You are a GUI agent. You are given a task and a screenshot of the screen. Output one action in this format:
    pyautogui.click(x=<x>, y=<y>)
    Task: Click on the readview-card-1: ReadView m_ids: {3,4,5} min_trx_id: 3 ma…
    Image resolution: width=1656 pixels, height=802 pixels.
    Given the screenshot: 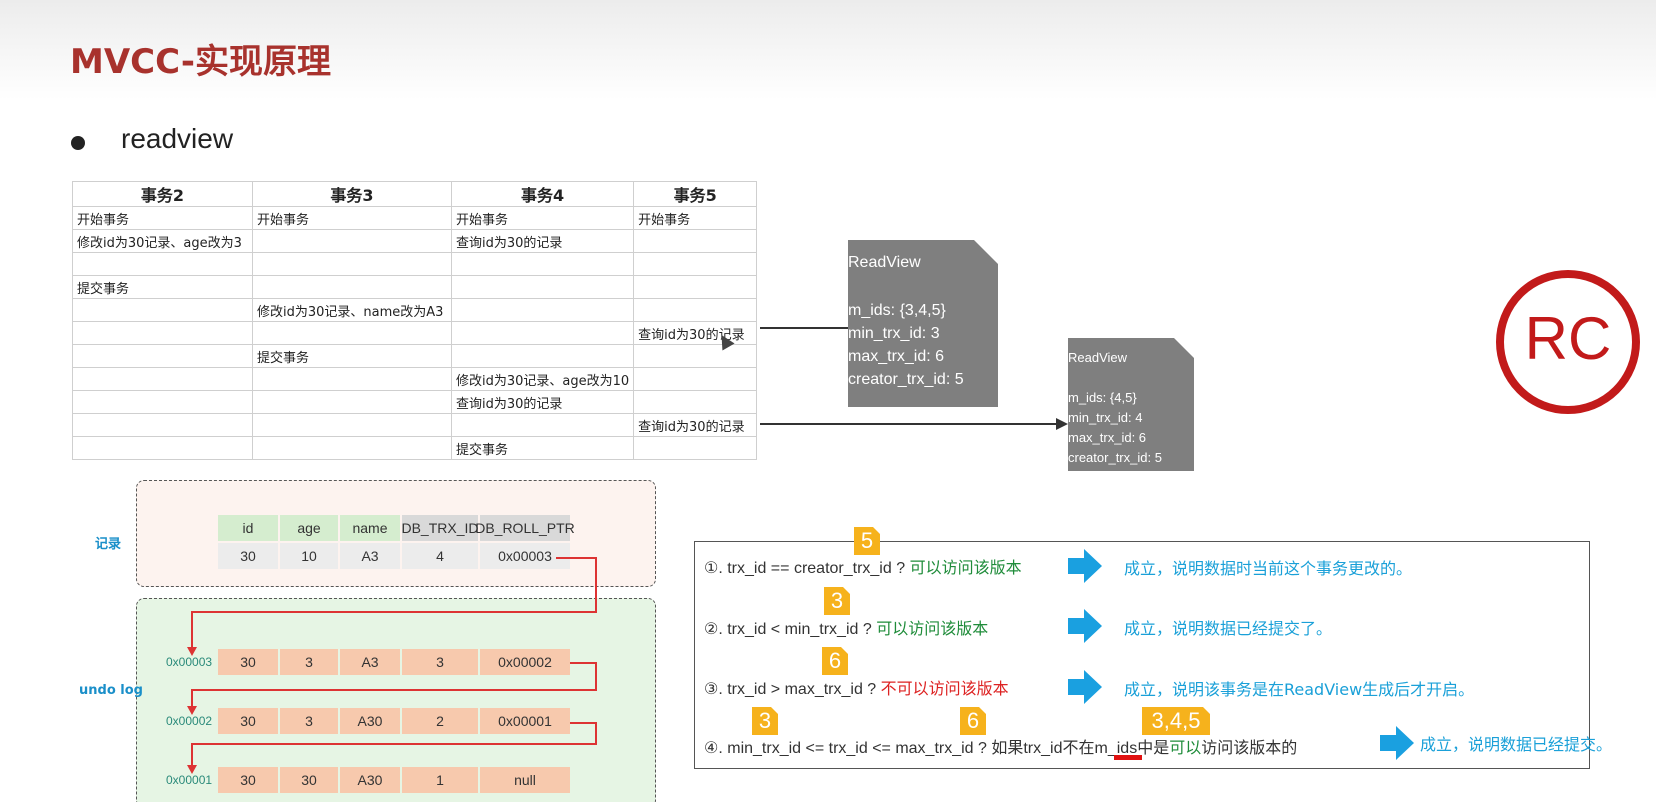 What is the action you would take?
    pyautogui.click(x=923, y=323)
    